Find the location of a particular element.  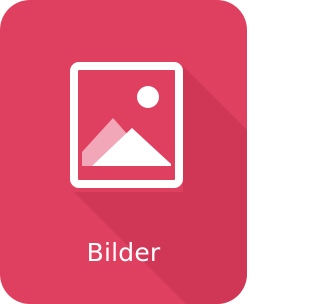

tile-label: Bilder is located at coordinates (123, 252).